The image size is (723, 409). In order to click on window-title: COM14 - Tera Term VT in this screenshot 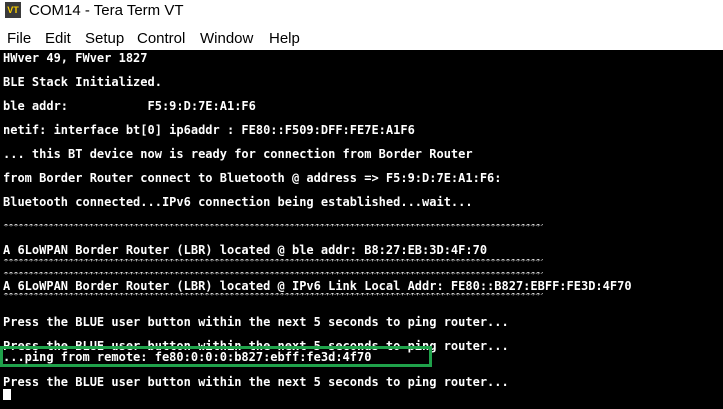, I will do `click(106, 10)`.